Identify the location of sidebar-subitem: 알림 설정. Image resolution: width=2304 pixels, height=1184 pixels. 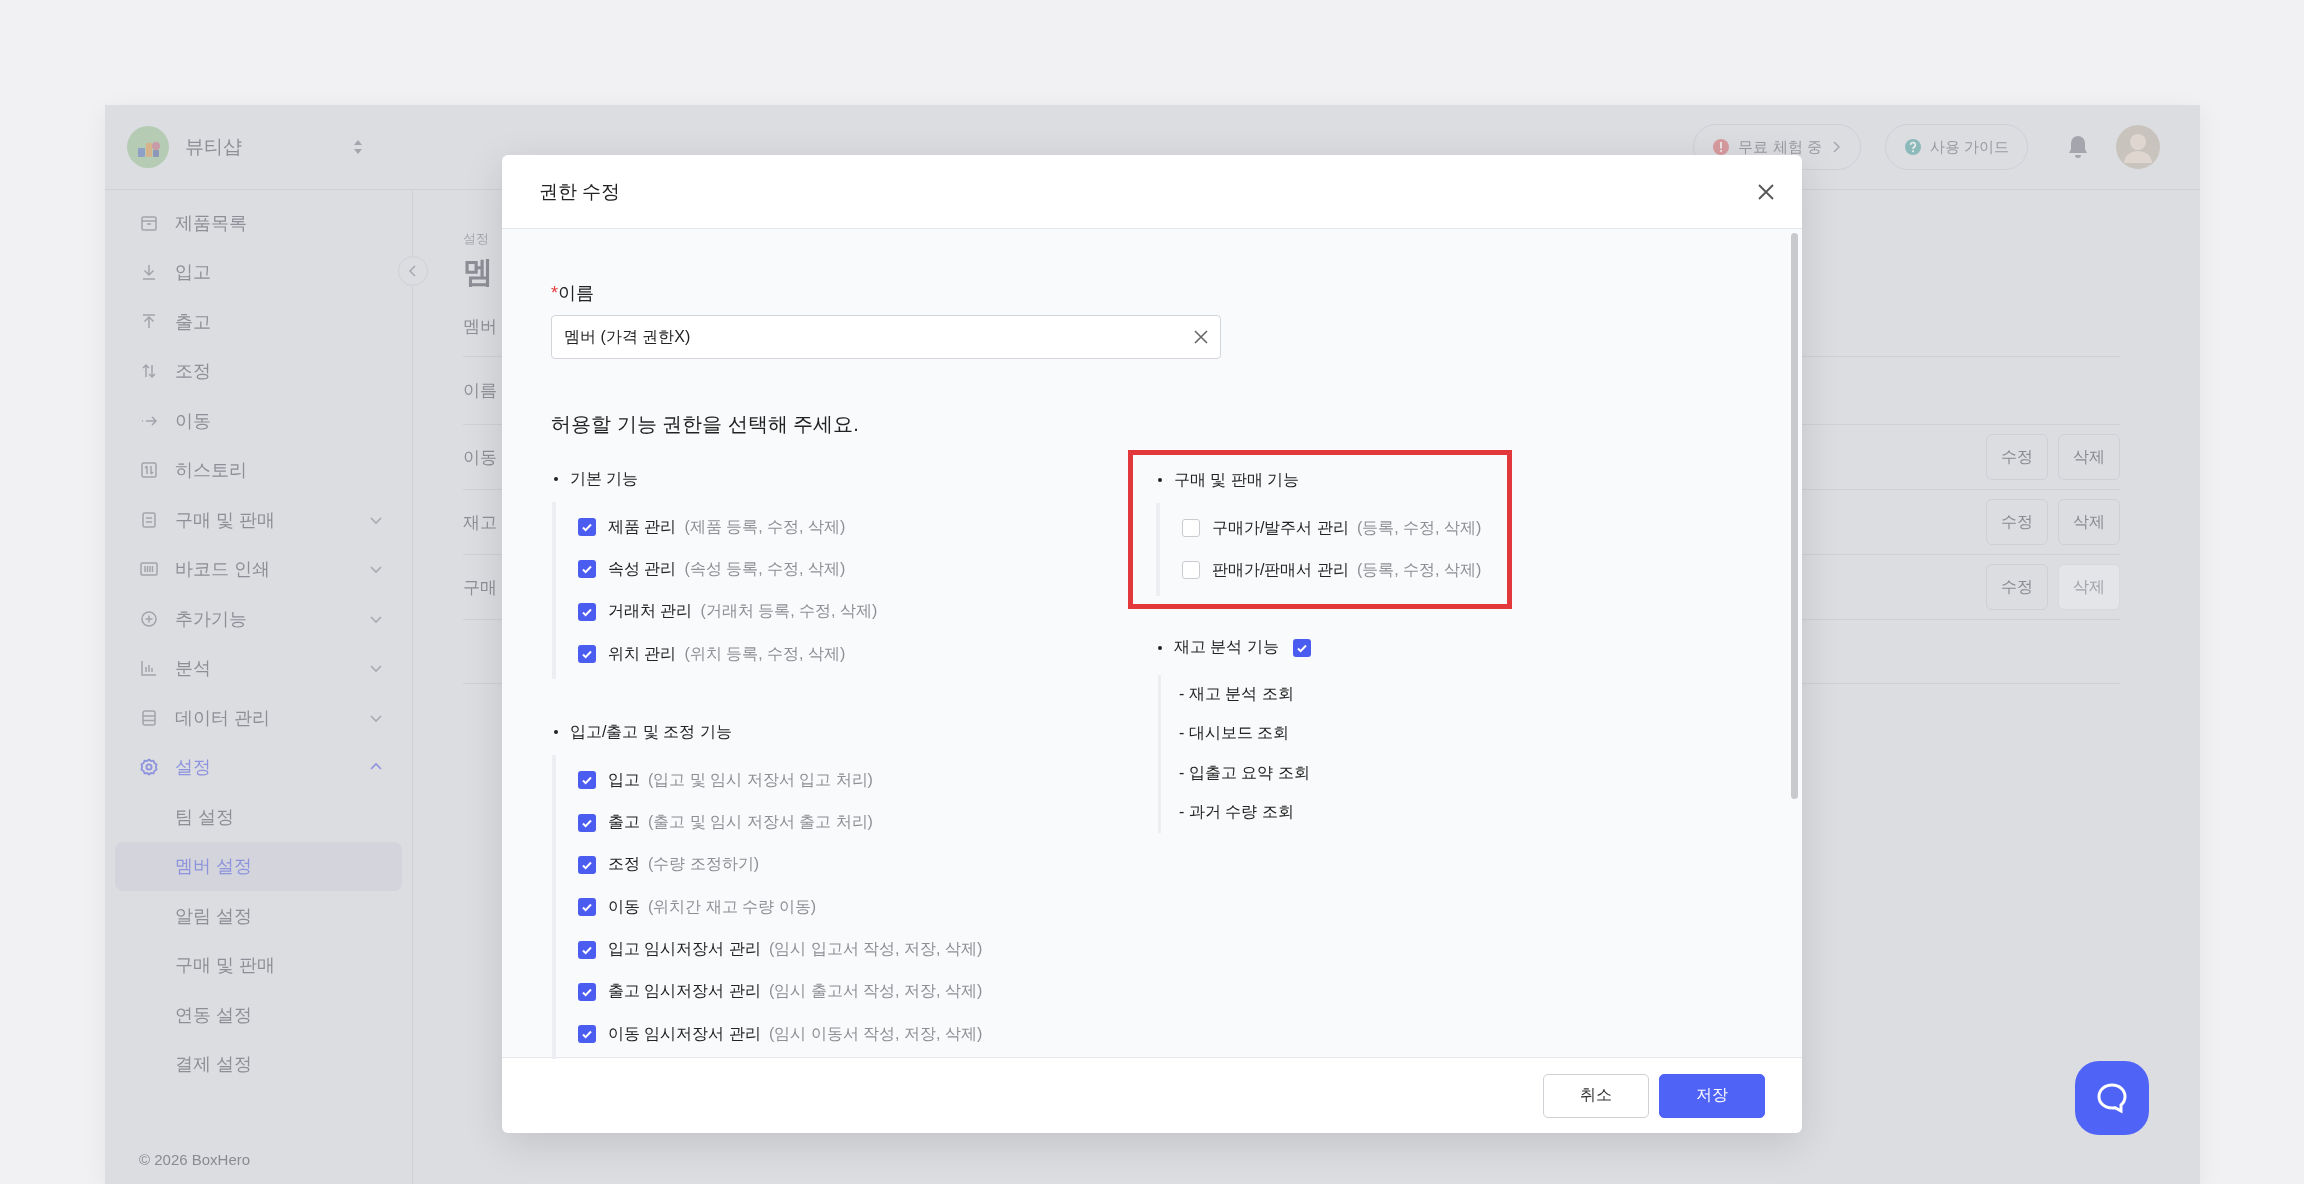
(258, 916).